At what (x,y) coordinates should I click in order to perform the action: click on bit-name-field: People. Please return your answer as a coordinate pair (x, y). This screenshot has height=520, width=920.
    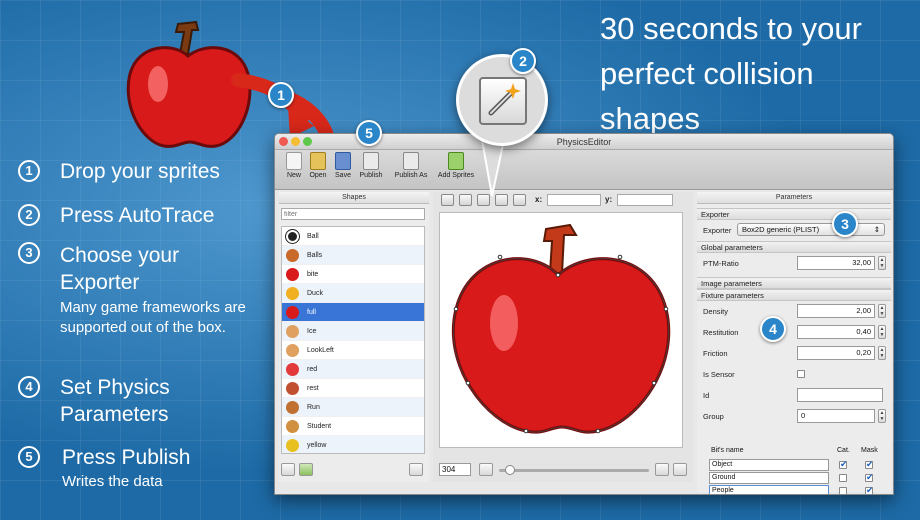
    Looking at the image, I should click on (769, 489).